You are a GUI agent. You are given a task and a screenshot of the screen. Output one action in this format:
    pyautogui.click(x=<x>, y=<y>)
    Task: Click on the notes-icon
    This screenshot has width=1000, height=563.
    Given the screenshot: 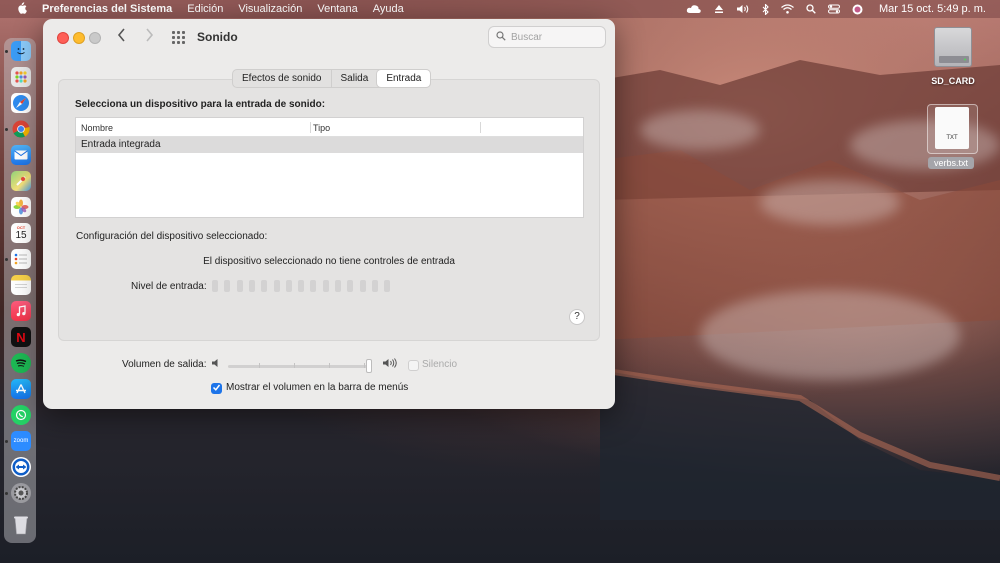 What is the action you would take?
    pyautogui.click(x=21, y=285)
    